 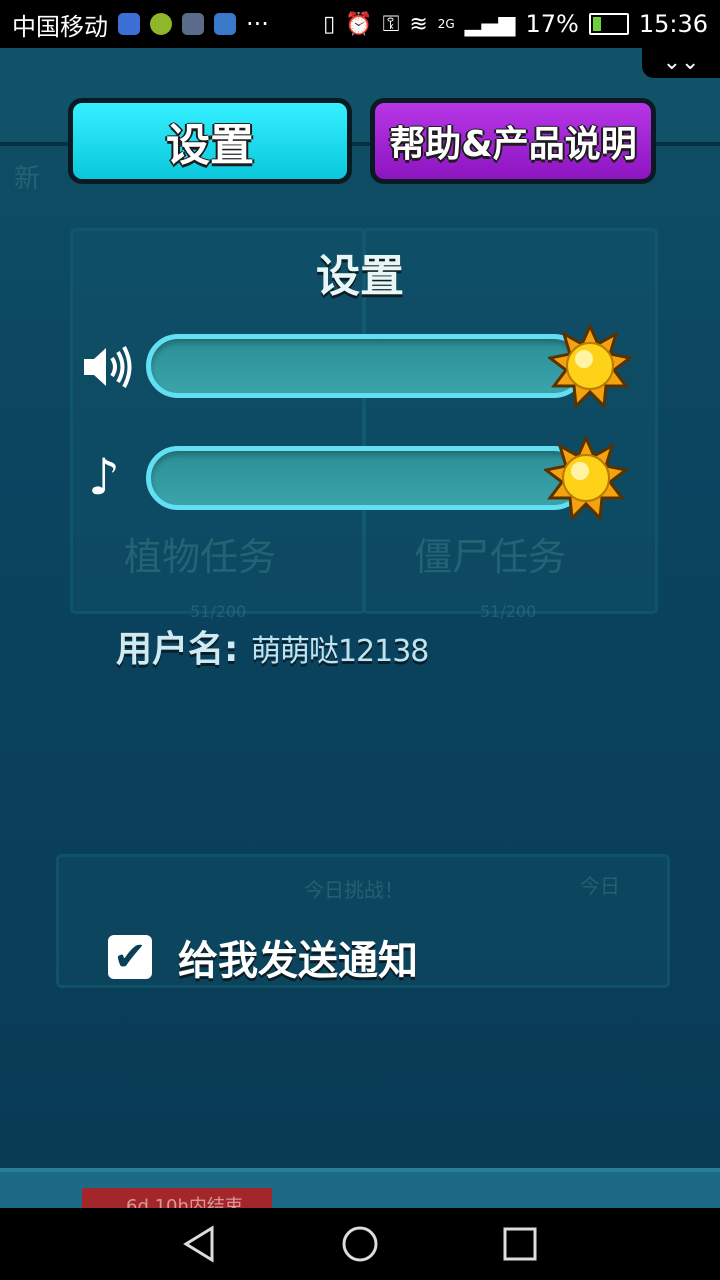 I want to click on bg-zombie-task: 僵尸任务, so click(x=490, y=557).